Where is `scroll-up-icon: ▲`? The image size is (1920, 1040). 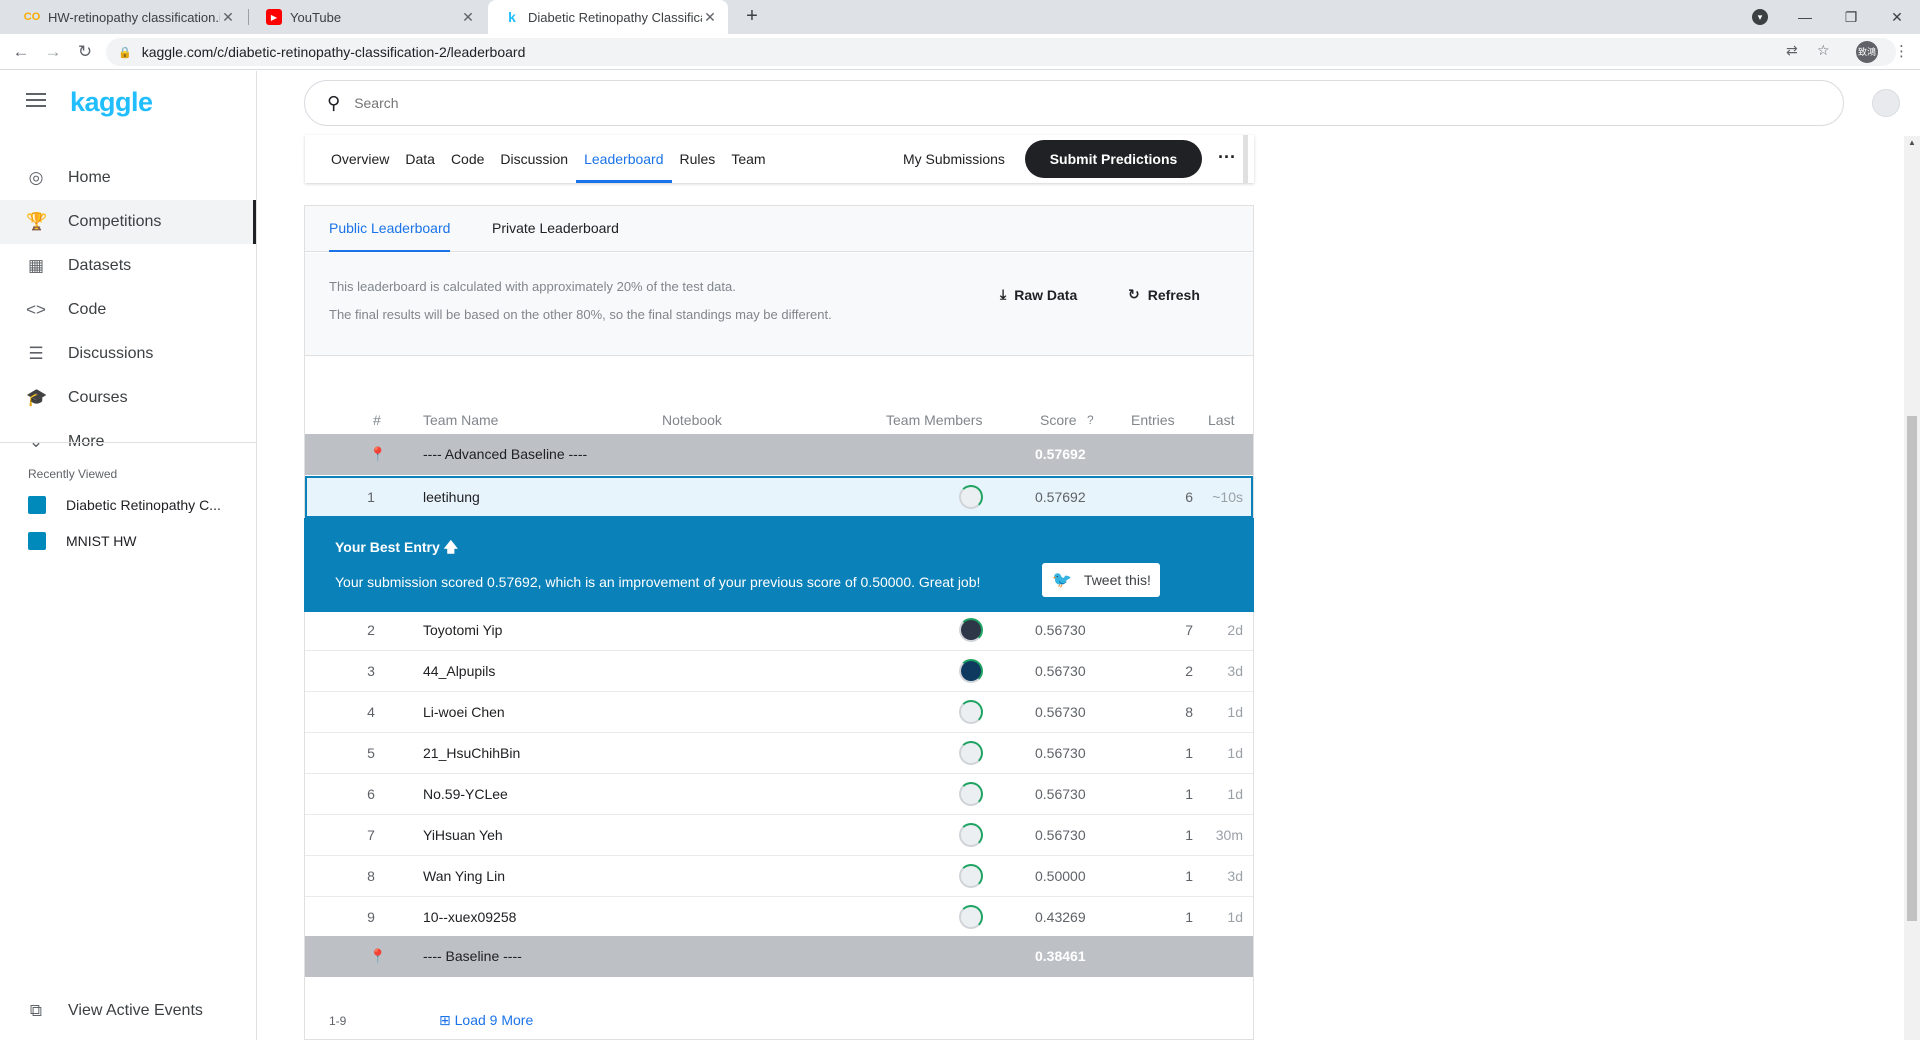
scroll-up-icon: ▲ is located at coordinates (1912, 142).